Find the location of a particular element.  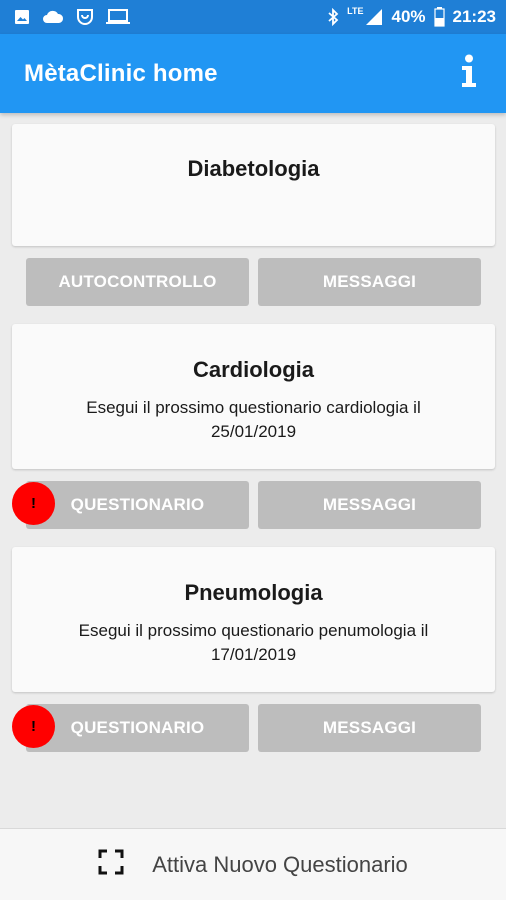

info-button is located at coordinates (469, 74).